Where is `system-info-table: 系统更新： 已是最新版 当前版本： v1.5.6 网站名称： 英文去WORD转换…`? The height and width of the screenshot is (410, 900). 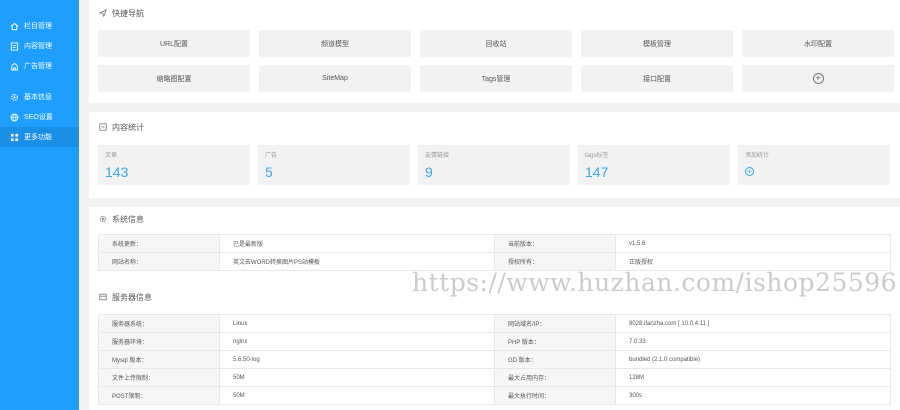
system-info-table: 系统更新： 已是最新版 当前版本： v1.5.6 网站名称： 英文去WORD转换… is located at coordinates (494, 252).